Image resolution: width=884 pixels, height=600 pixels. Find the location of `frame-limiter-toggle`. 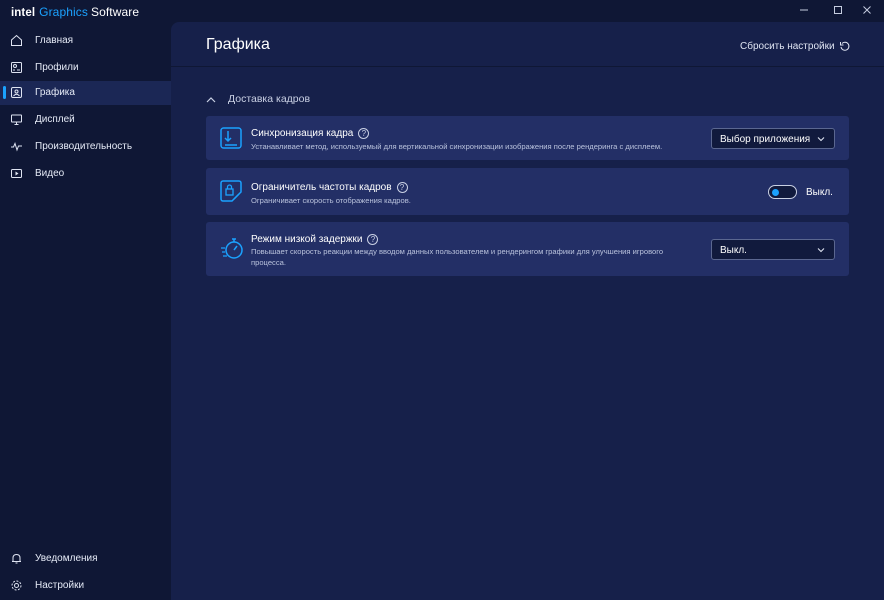

frame-limiter-toggle is located at coordinates (782, 192).